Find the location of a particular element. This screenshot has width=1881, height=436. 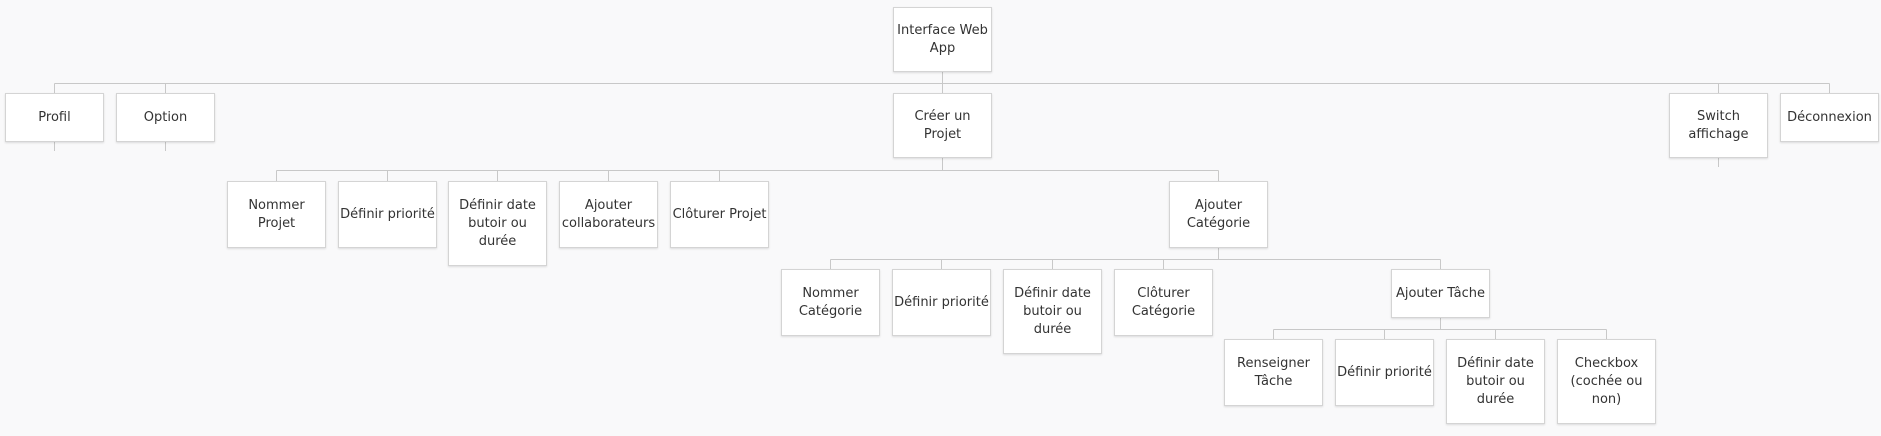

node-cloturer-projet: Clôturer Projet is located at coordinates (719, 214).